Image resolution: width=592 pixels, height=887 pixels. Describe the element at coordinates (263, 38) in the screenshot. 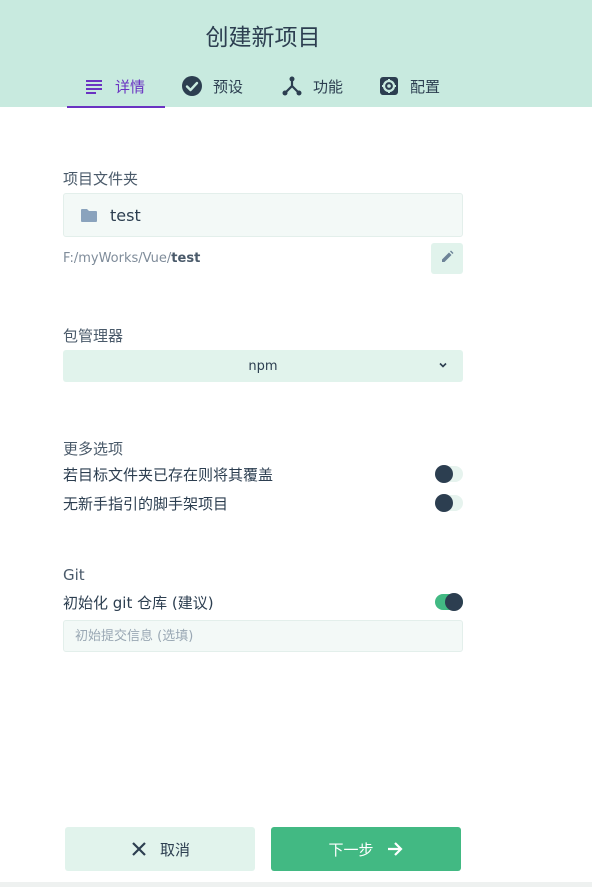

I see `page-title: 创建新项目` at that location.